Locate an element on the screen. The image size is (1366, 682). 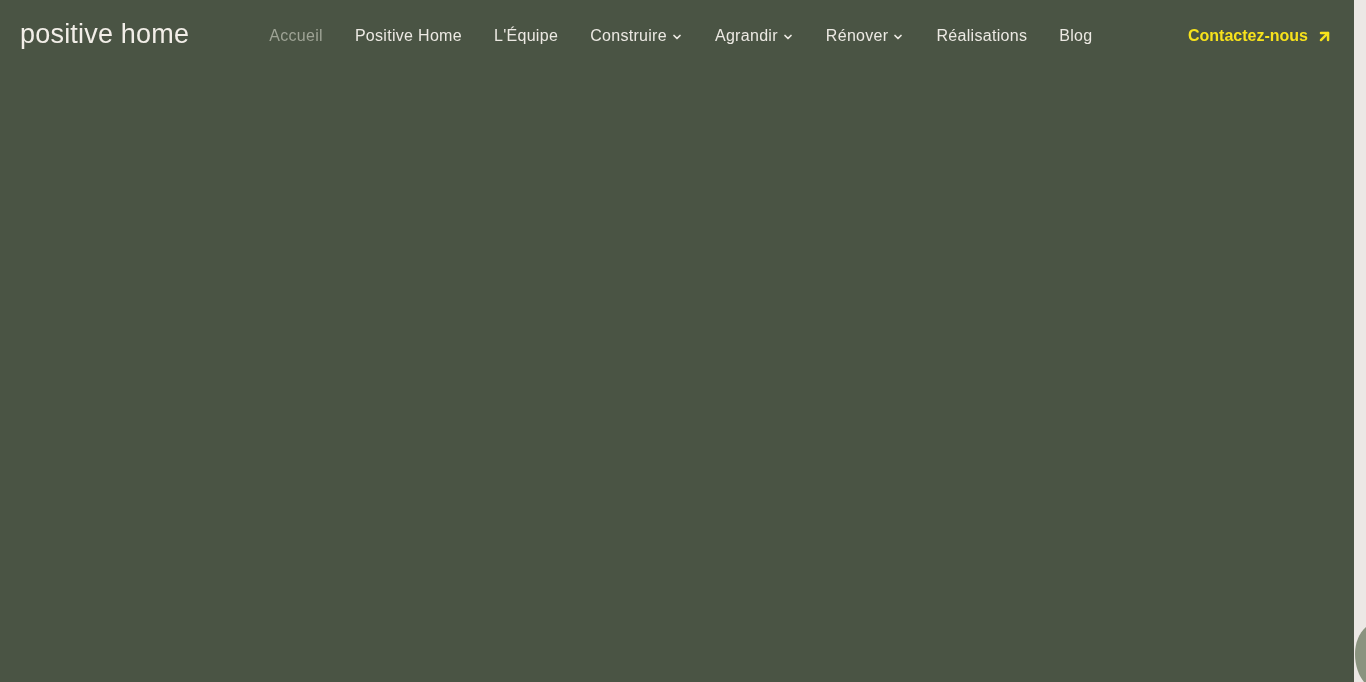
contact-link: Contactez-nous is located at coordinates (1260, 36).